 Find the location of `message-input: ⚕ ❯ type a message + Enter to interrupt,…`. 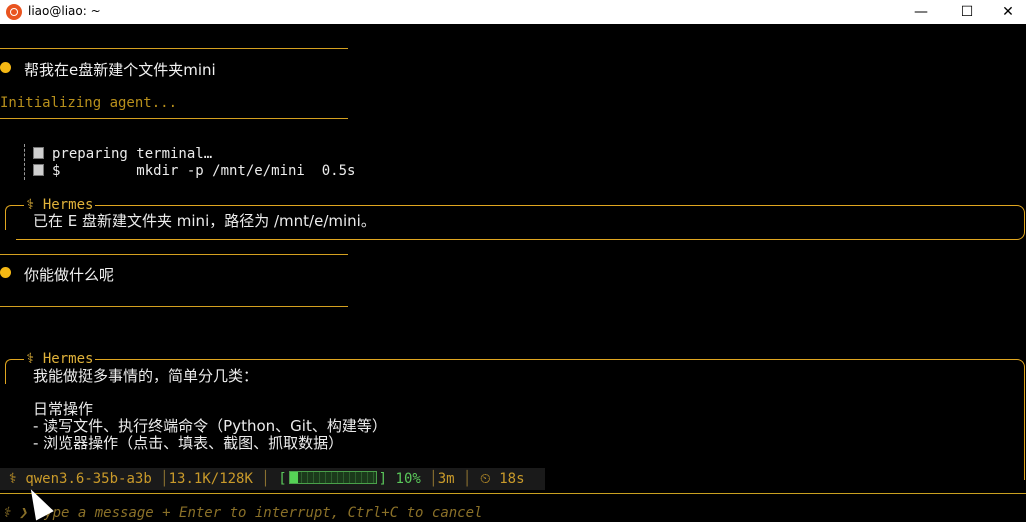

message-input: ⚕ ❯ type a message + Enter to interrupt,… is located at coordinates (242, 513).